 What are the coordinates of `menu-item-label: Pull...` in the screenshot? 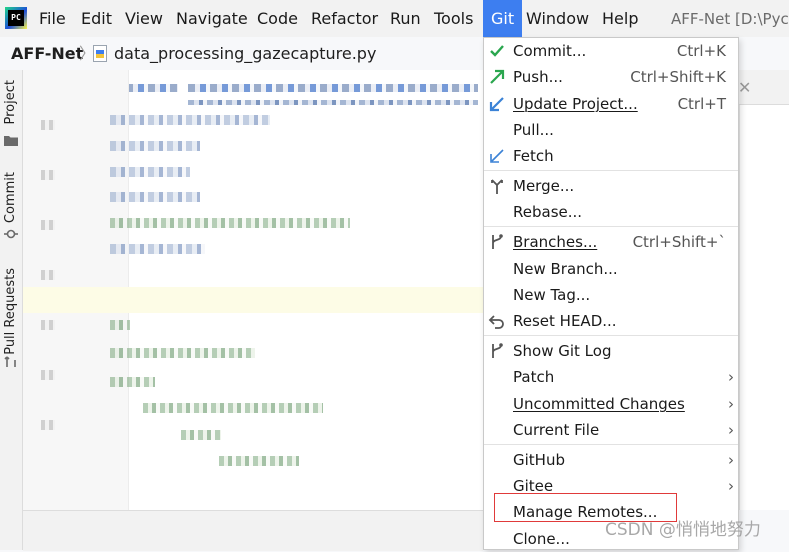 It's located at (533, 130).